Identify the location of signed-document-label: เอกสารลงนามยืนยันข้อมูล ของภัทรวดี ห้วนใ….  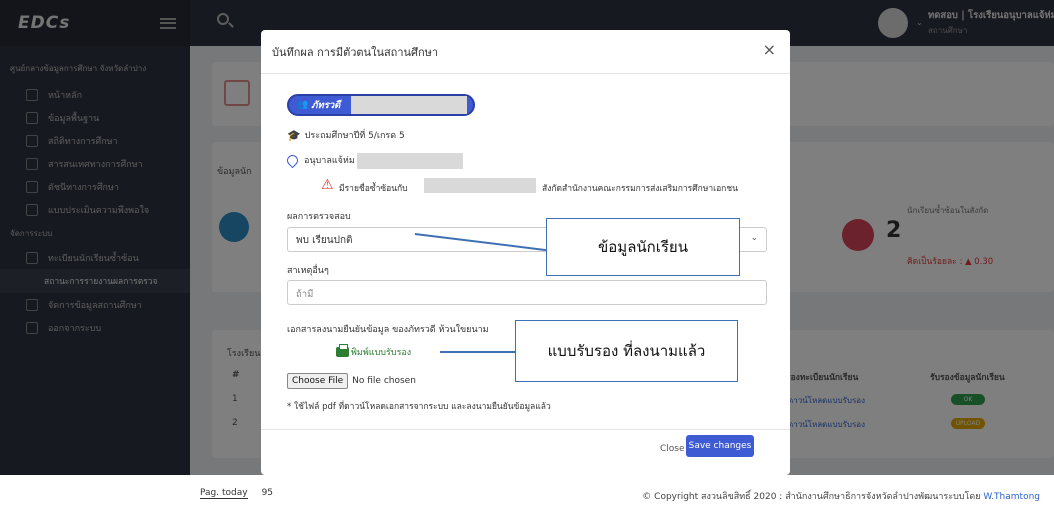
(388, 330).